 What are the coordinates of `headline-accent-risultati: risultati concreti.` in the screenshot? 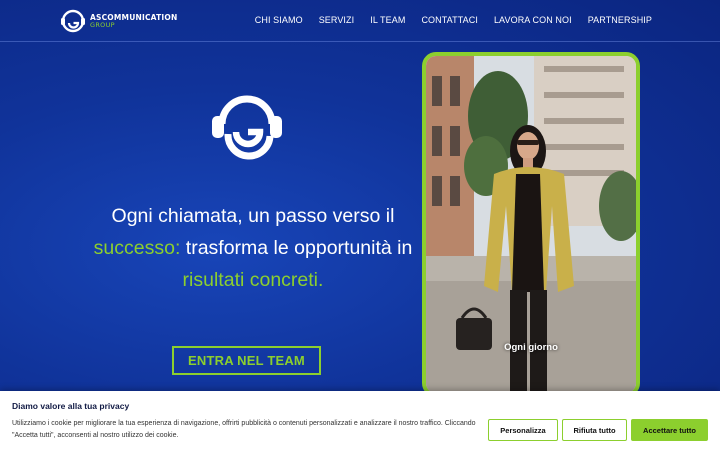 It's located at (253, 280).